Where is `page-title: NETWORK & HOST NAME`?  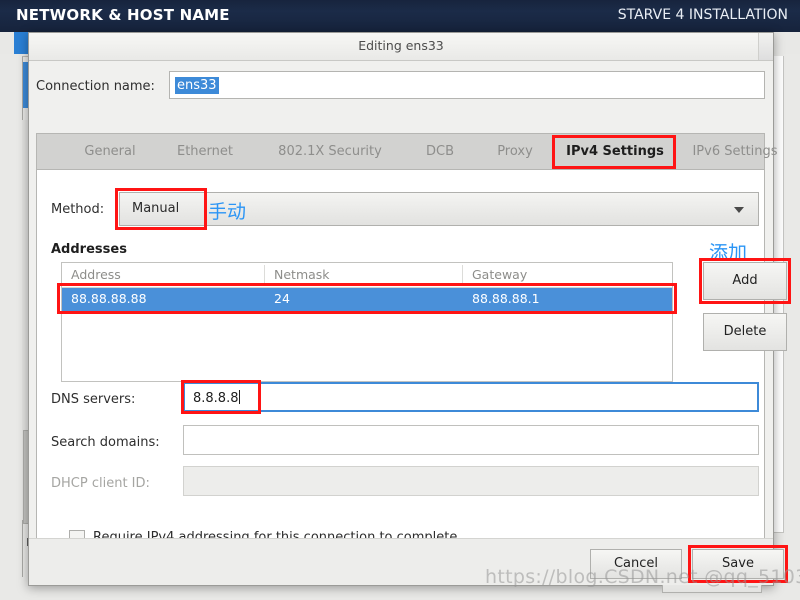
page-title: NETWORK & HOST NAME is located at coordinates (123, 15).